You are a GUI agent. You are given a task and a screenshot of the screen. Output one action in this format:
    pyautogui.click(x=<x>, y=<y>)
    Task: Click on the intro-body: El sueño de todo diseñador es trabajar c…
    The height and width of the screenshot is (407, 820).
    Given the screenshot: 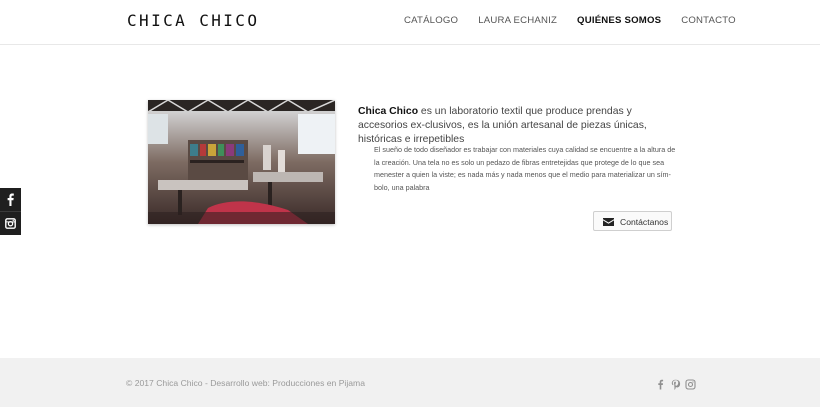 What is the action you would take?
    pyautogui.click(x=525, y=168)
    